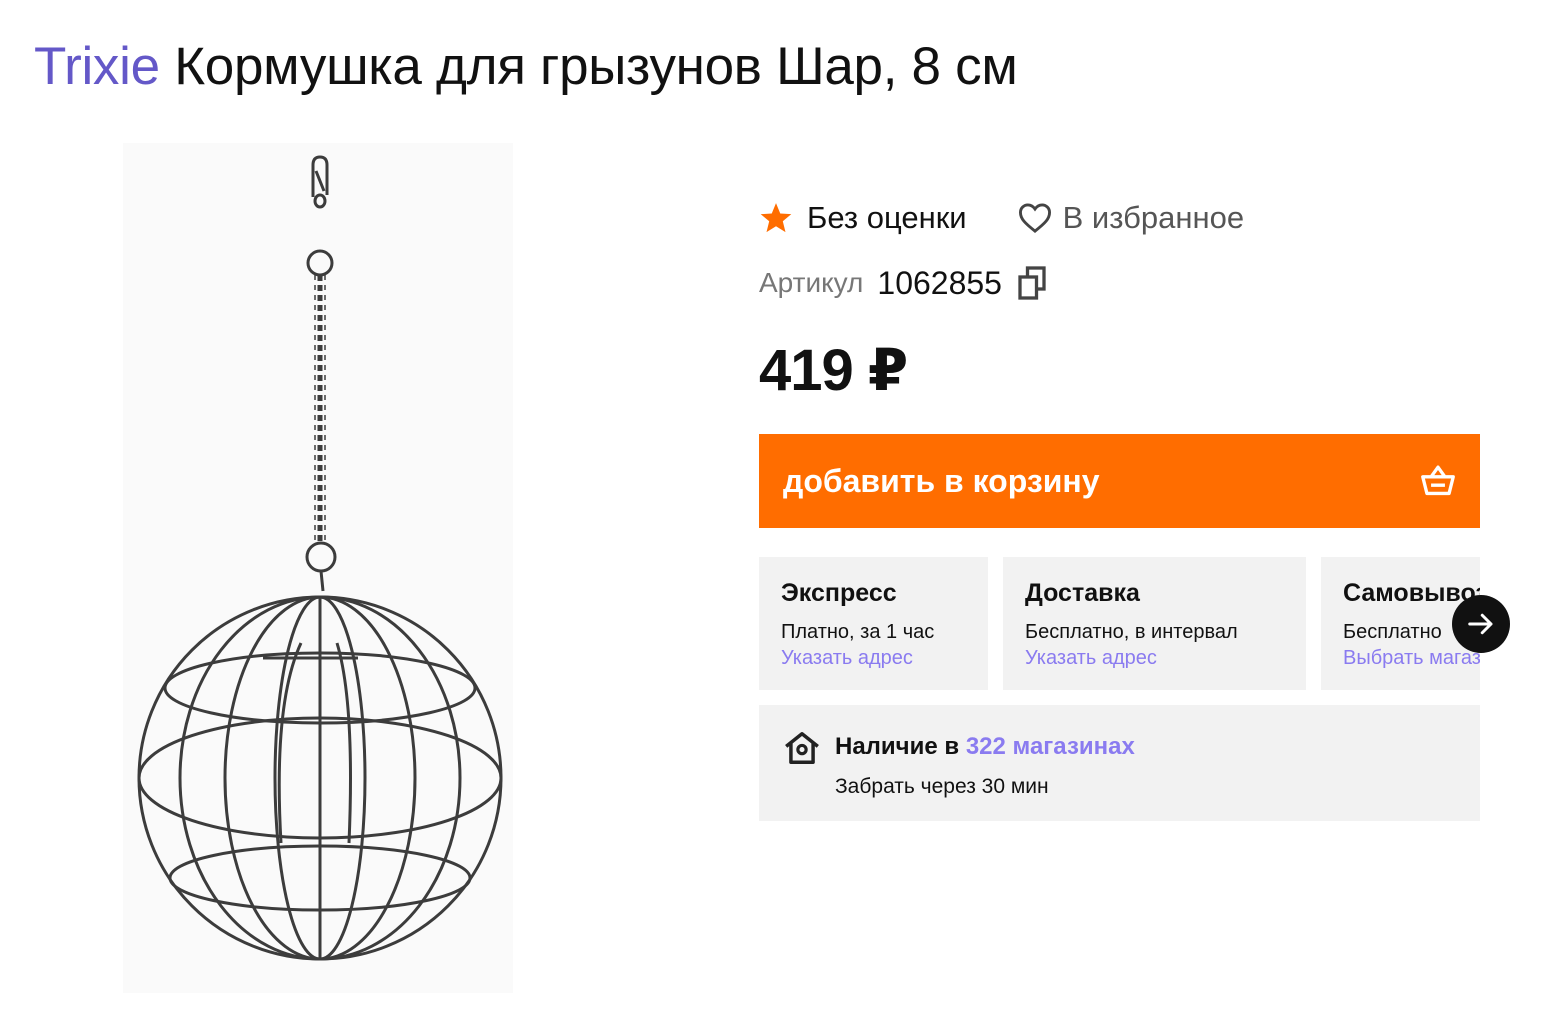  What do you see at coordinates (942, 786) in the screenshot?
I see `stock-pickup-time: Забрать через 30 мин` at bounding box center [942, 786].